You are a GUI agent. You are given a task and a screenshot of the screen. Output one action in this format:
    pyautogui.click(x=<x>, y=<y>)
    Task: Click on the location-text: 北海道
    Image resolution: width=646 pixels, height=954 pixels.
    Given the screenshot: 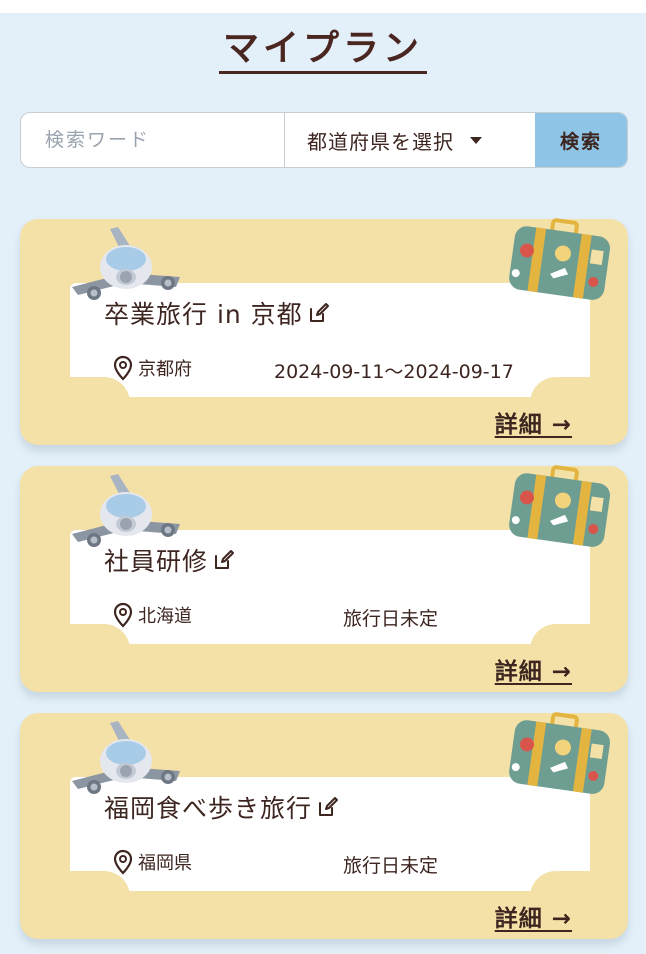 What is the action you would take?
    pyautogui.click(x=165, y=616)
    